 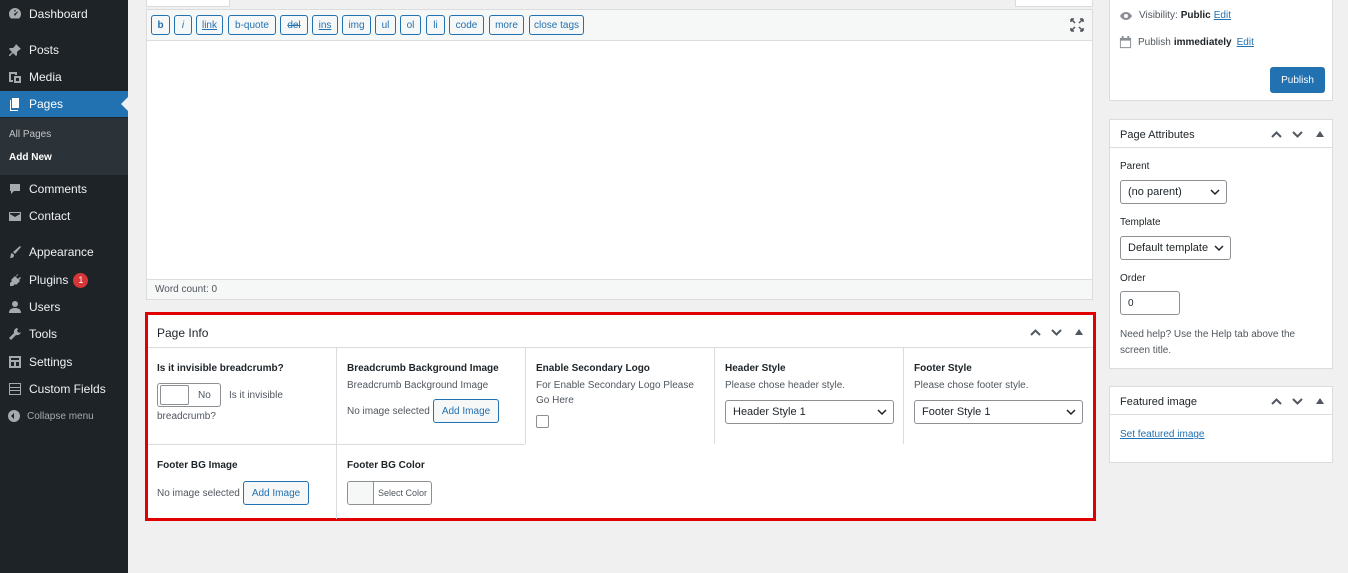 I want to click on menu-tools: Tools, so click(x=64, y=334).